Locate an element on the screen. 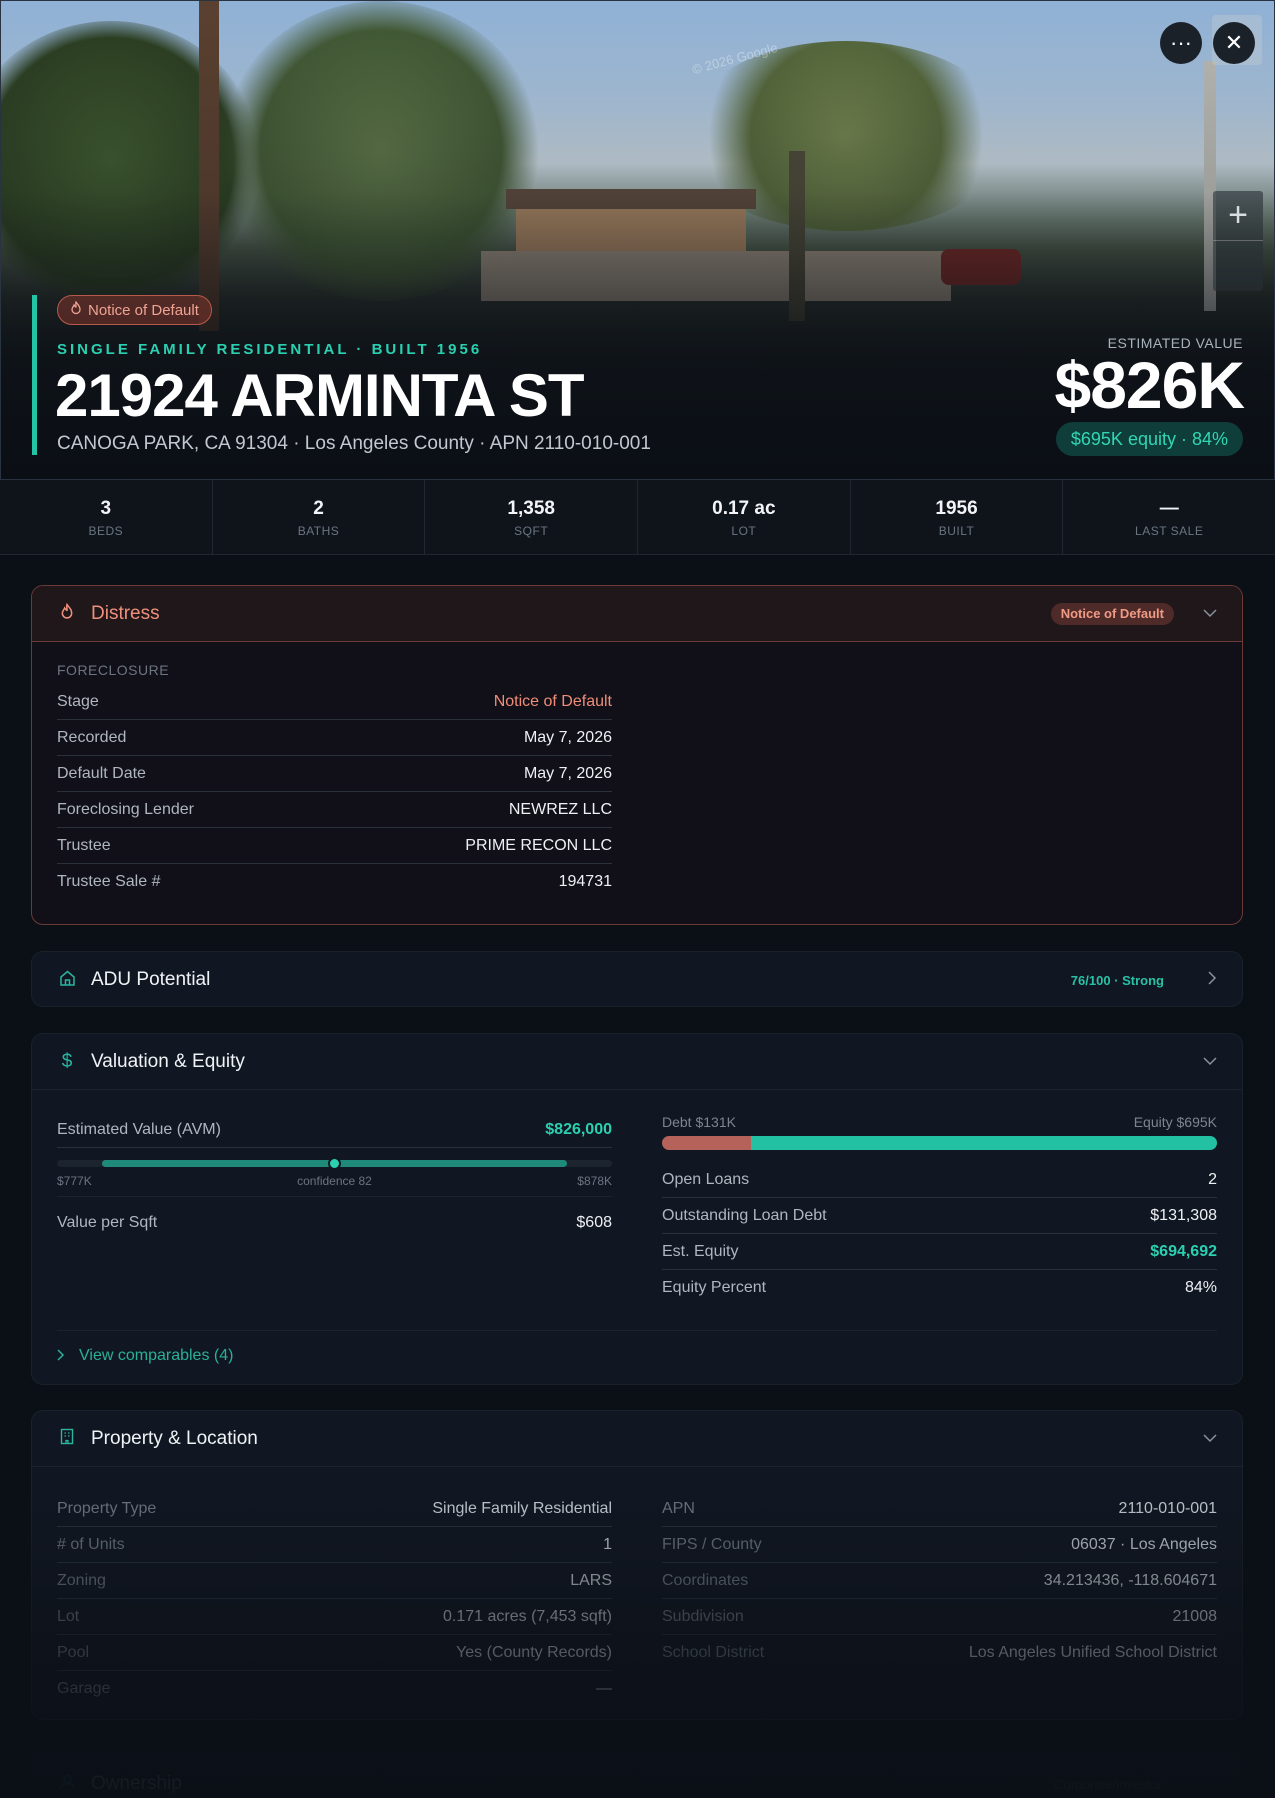 The width and height of the screenshot is (1275, 1798). estimated-value: $826K is located at coordinates (1149, 385).